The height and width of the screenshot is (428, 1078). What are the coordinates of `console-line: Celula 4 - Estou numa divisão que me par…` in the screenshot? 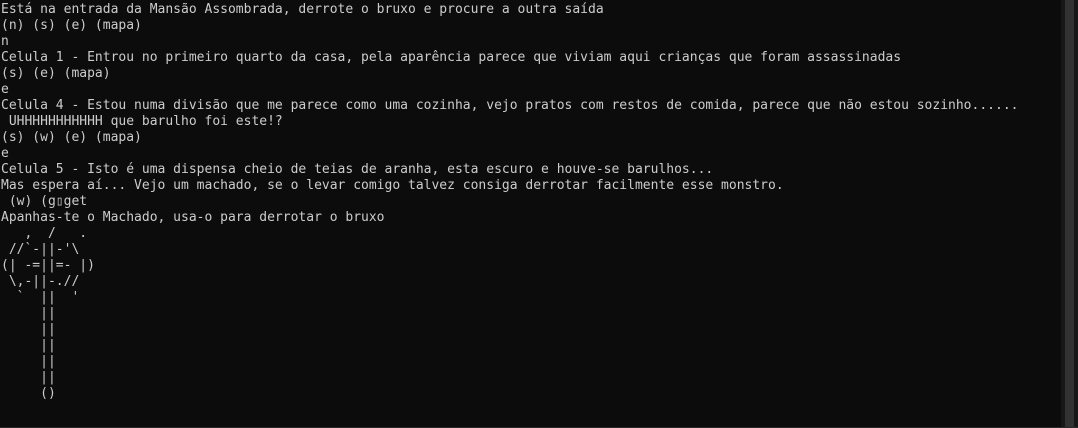 It's located at (510, 105).